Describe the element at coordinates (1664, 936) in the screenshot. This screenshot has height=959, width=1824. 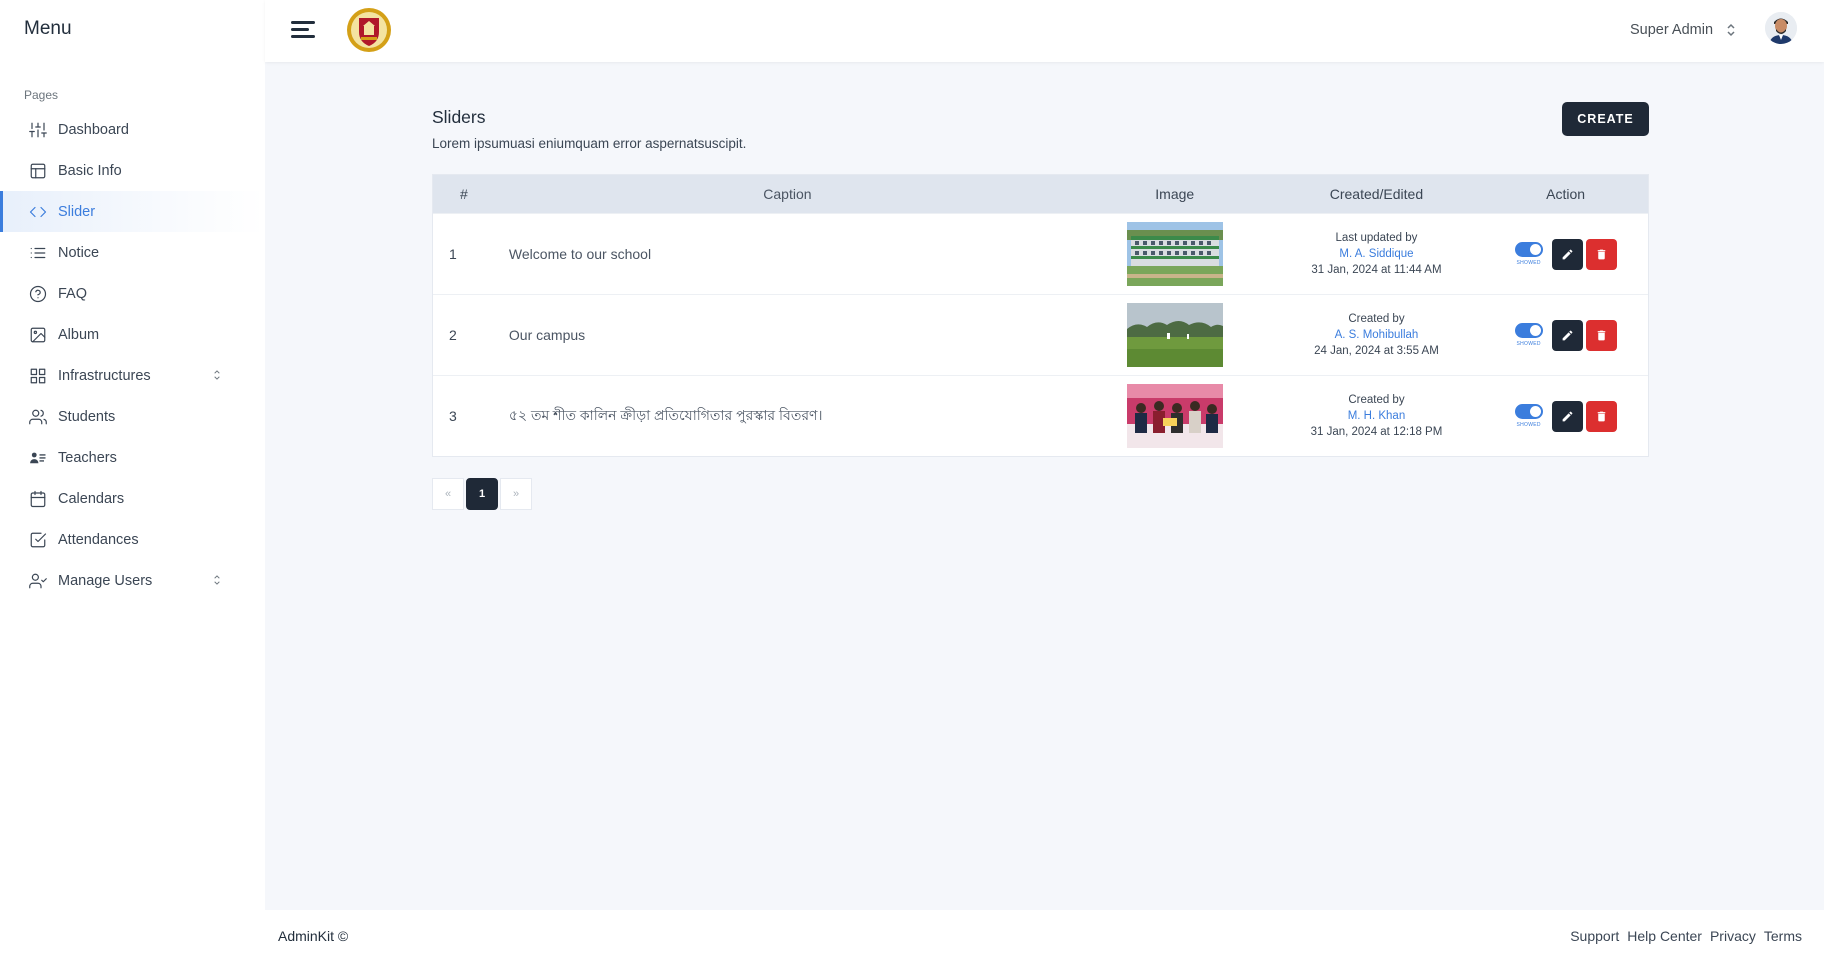
I see `footer-link-help-center: Help Center` at that location.